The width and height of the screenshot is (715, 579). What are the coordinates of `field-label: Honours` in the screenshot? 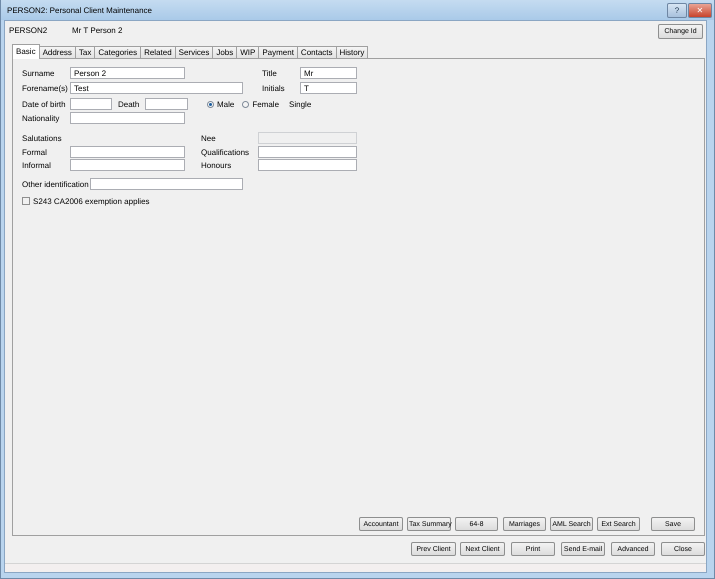 It's located at (216, 165).